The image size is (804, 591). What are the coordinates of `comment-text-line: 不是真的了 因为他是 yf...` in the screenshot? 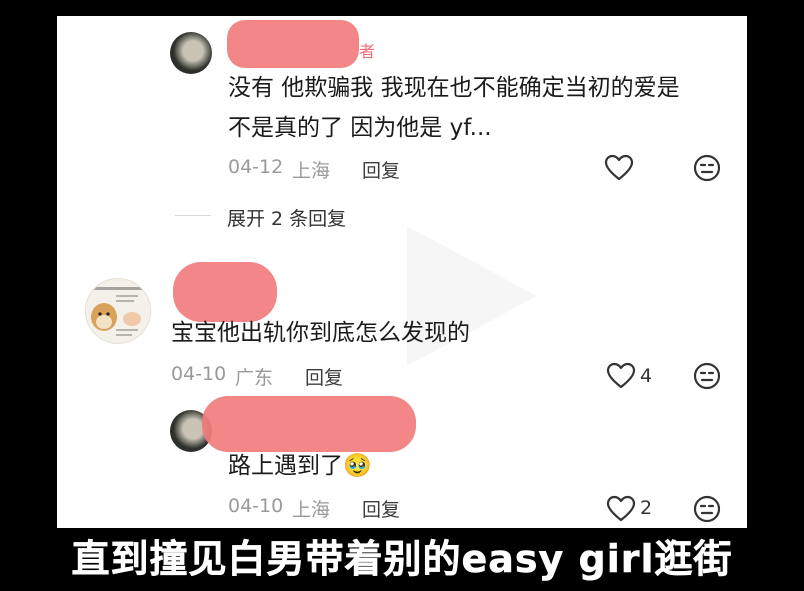 It's located at (360, 128).